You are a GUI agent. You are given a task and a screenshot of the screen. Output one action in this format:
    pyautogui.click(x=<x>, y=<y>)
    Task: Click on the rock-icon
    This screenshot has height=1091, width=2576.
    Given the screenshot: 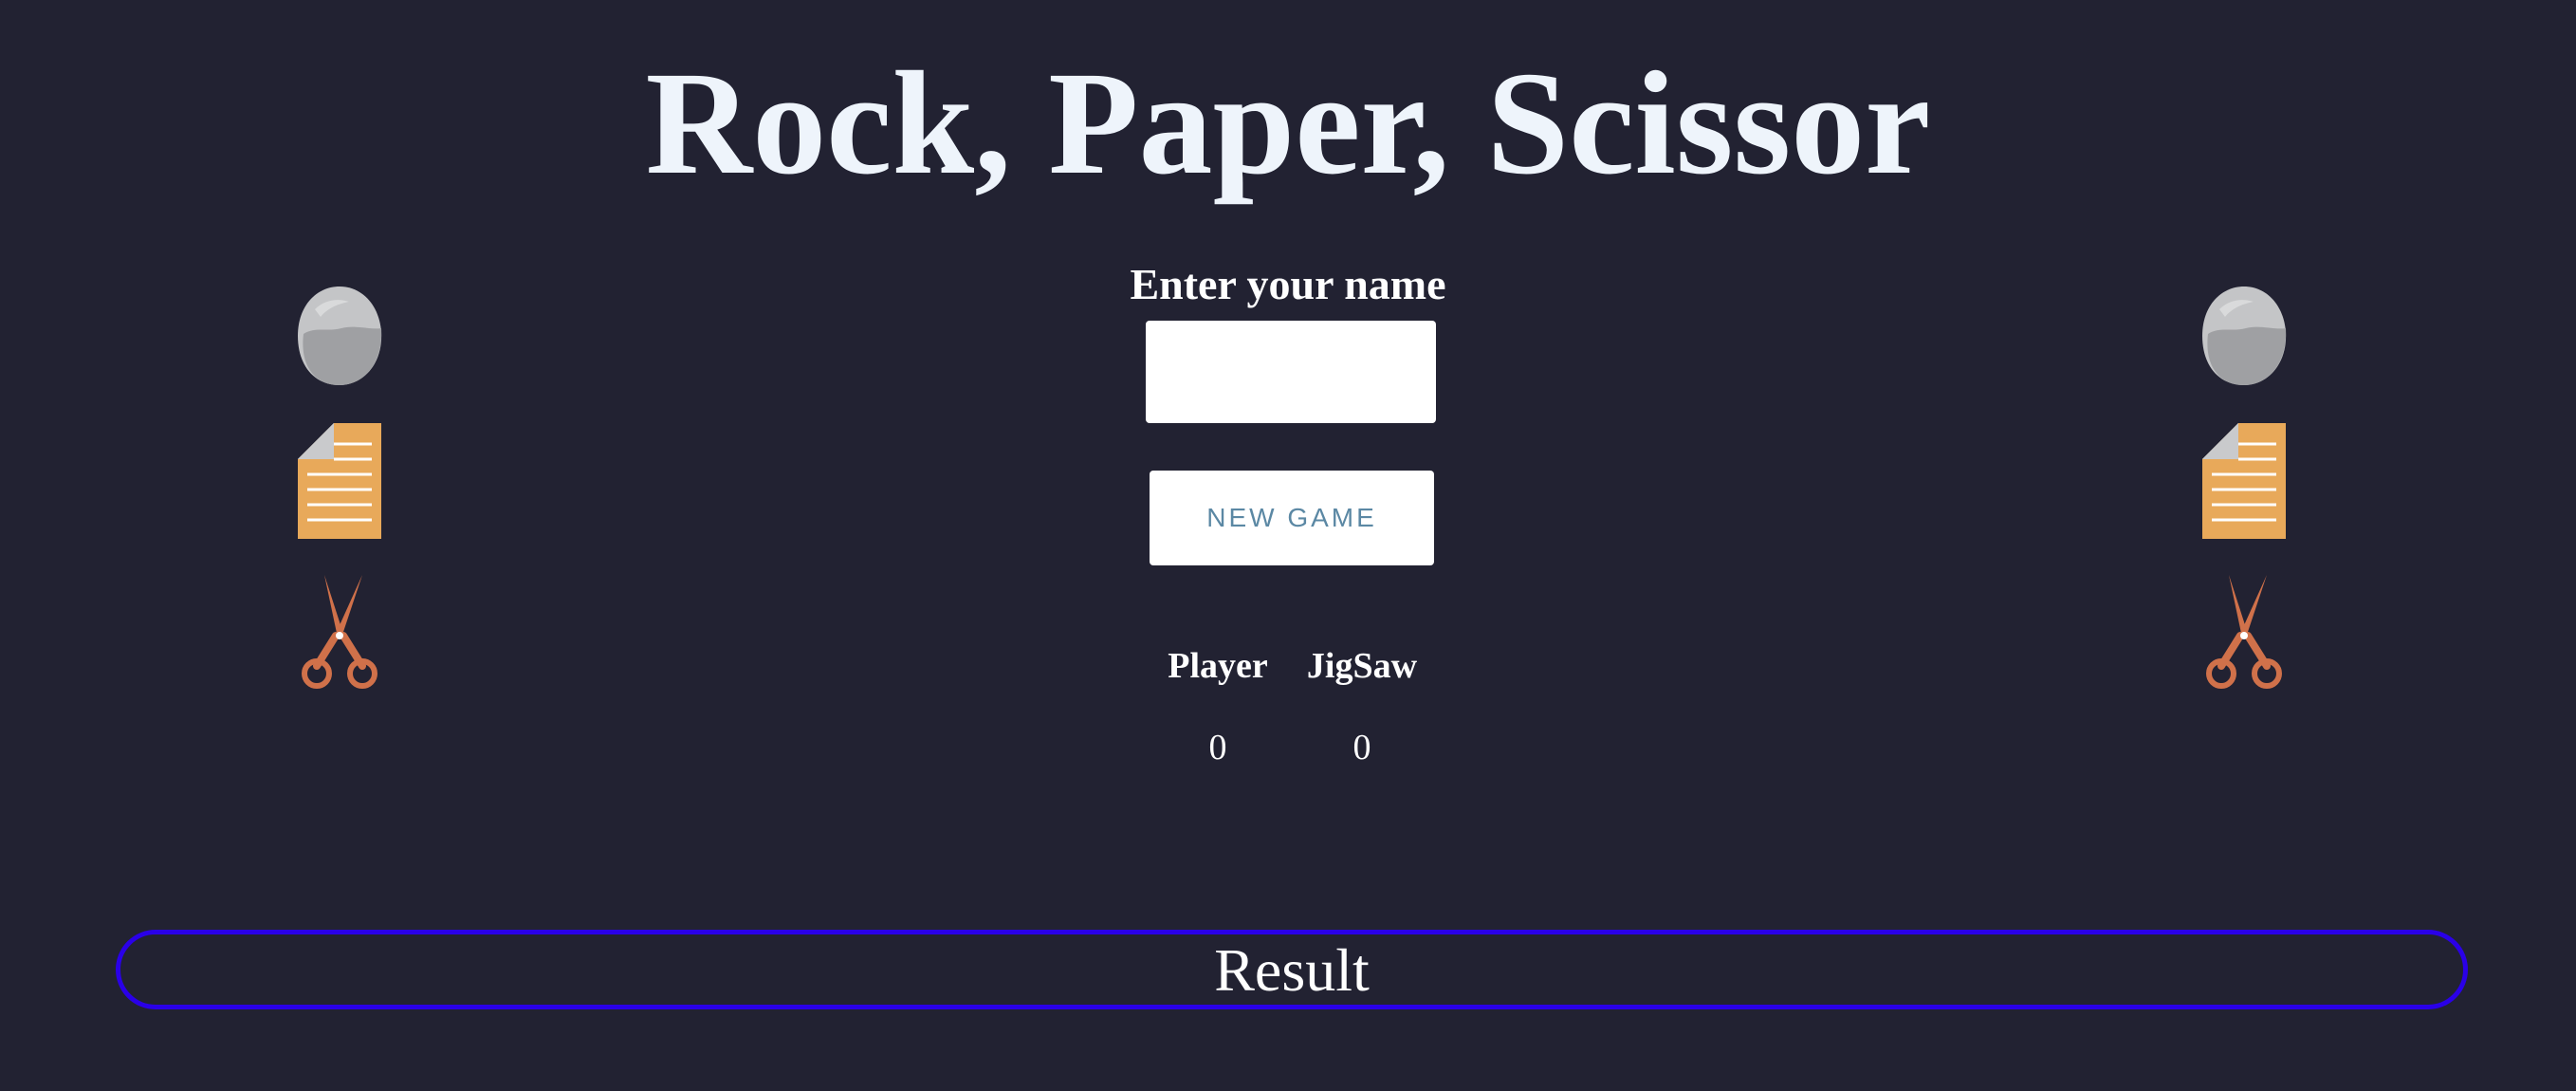 What is the action you would take?
    pyautogui.click(x=2244, y=336)
    